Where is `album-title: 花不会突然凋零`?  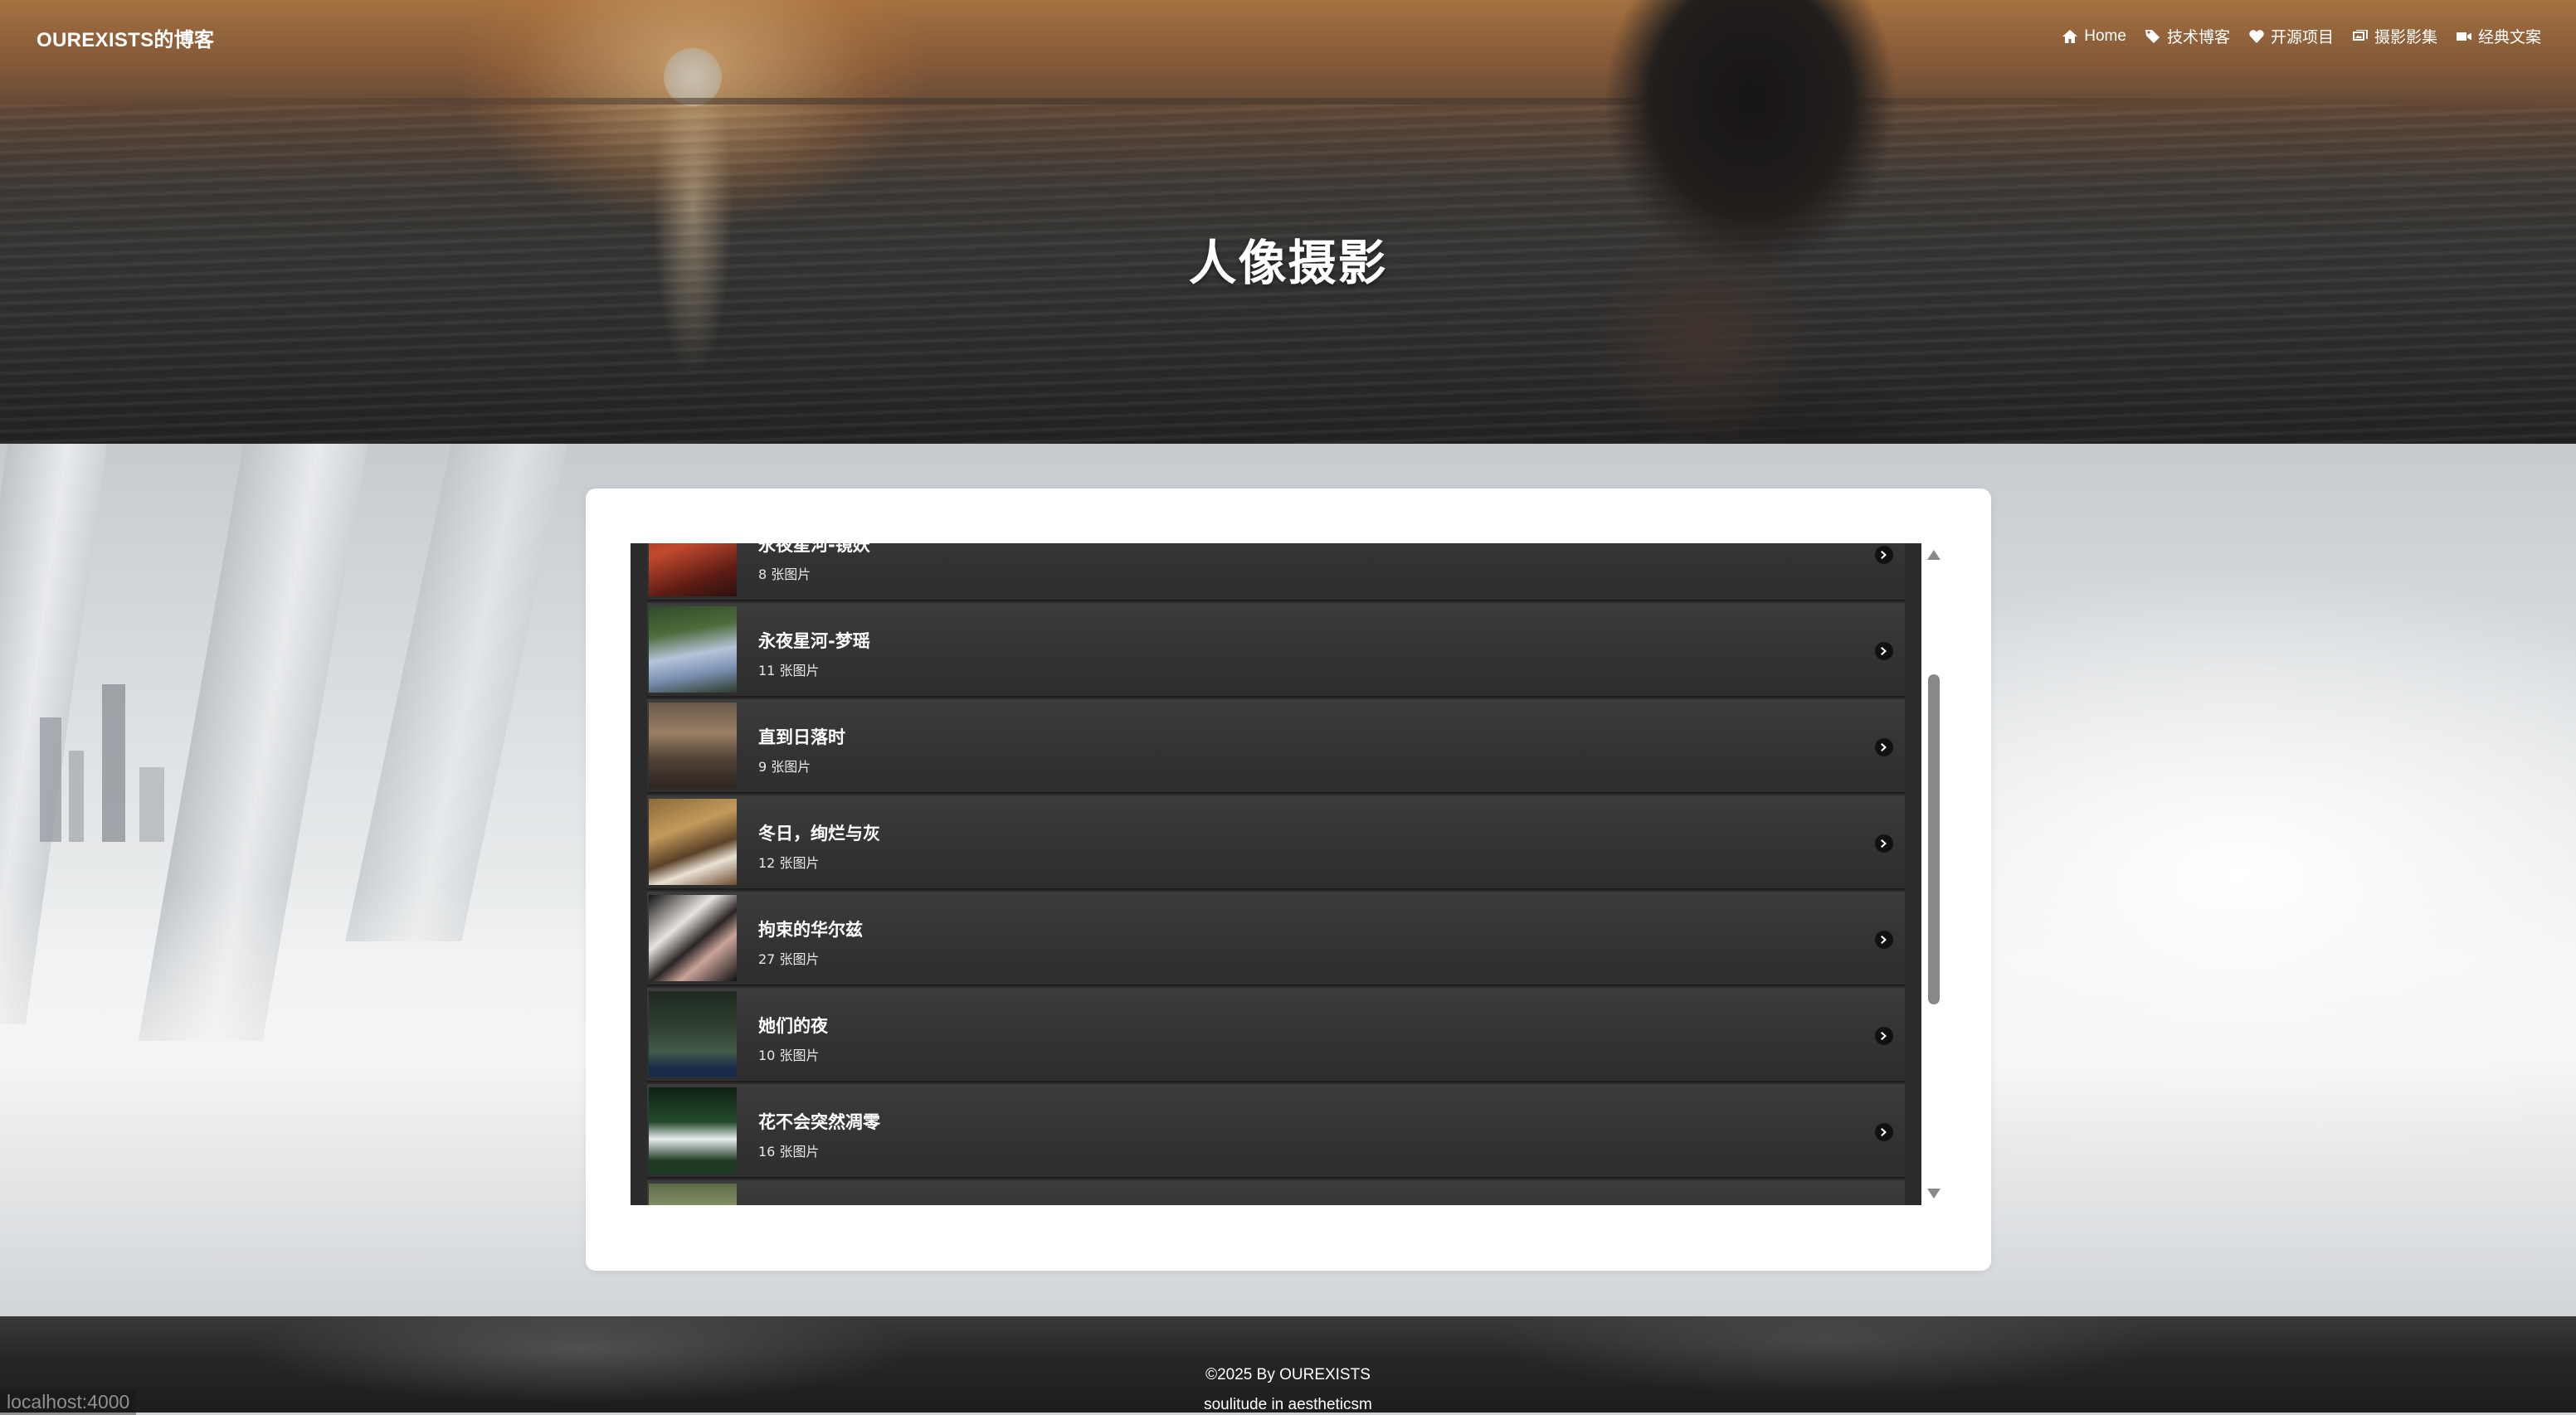
album-title: 花不会突然凋零 is located at coordinates (819, 1122).